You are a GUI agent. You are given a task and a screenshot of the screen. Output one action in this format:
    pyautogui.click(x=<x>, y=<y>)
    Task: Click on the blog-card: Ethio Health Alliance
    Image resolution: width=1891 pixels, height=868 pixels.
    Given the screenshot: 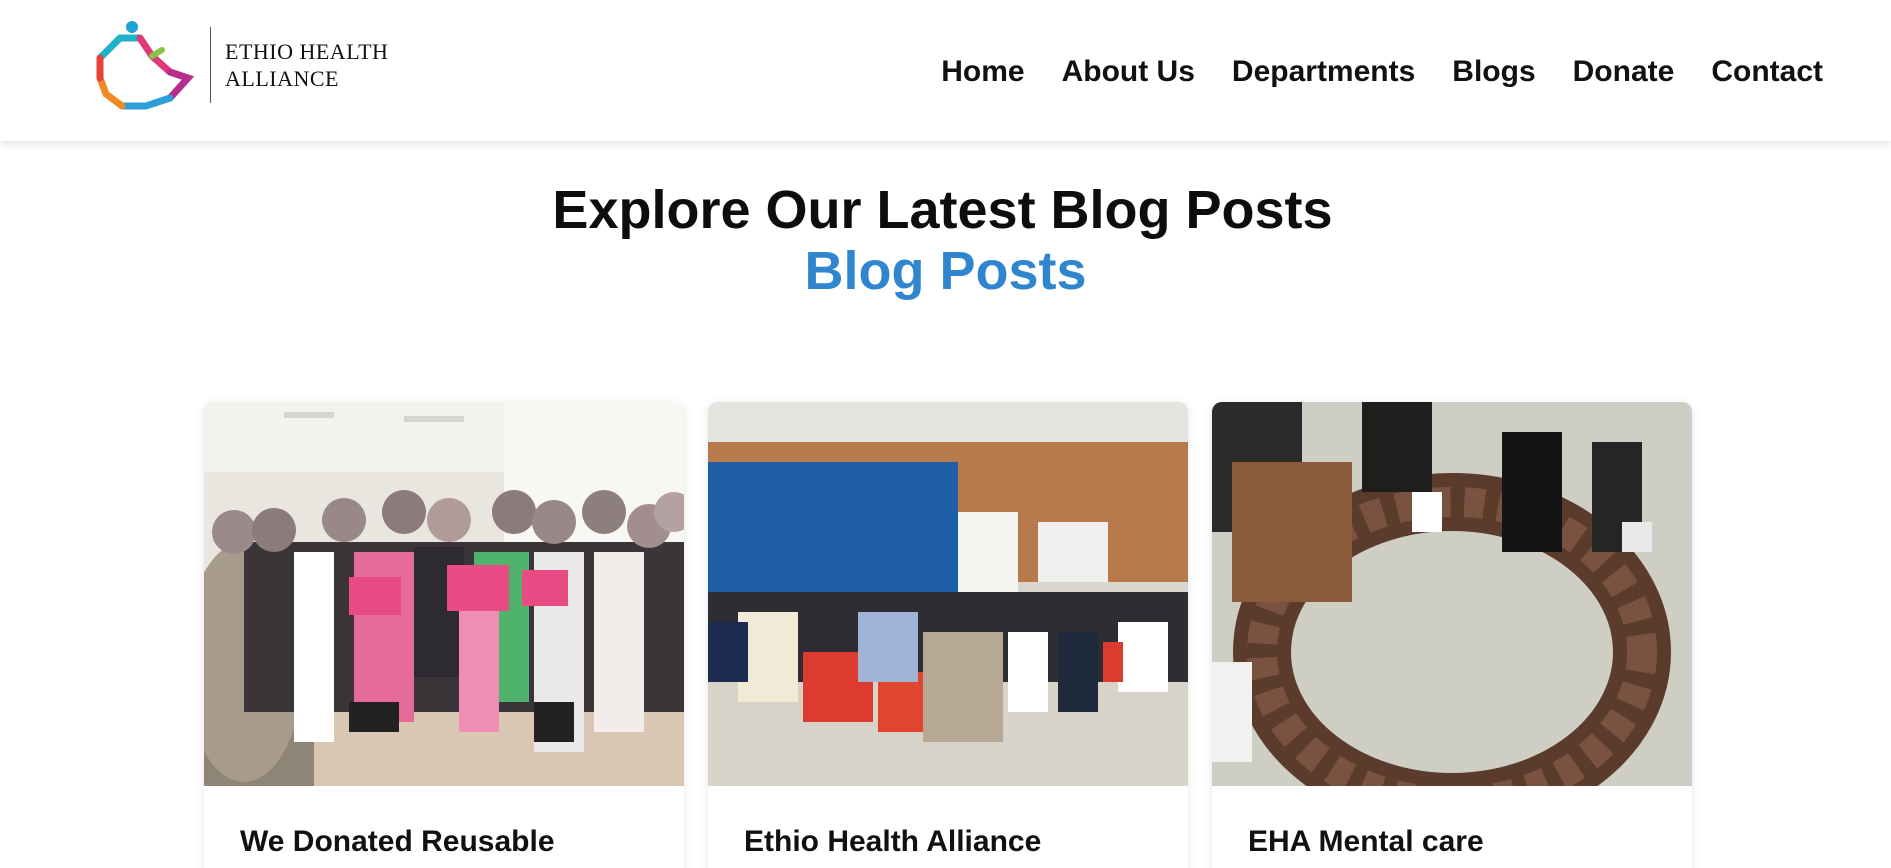 What is the action you would take?
    pyautogui.click(x=948, y=635)
    